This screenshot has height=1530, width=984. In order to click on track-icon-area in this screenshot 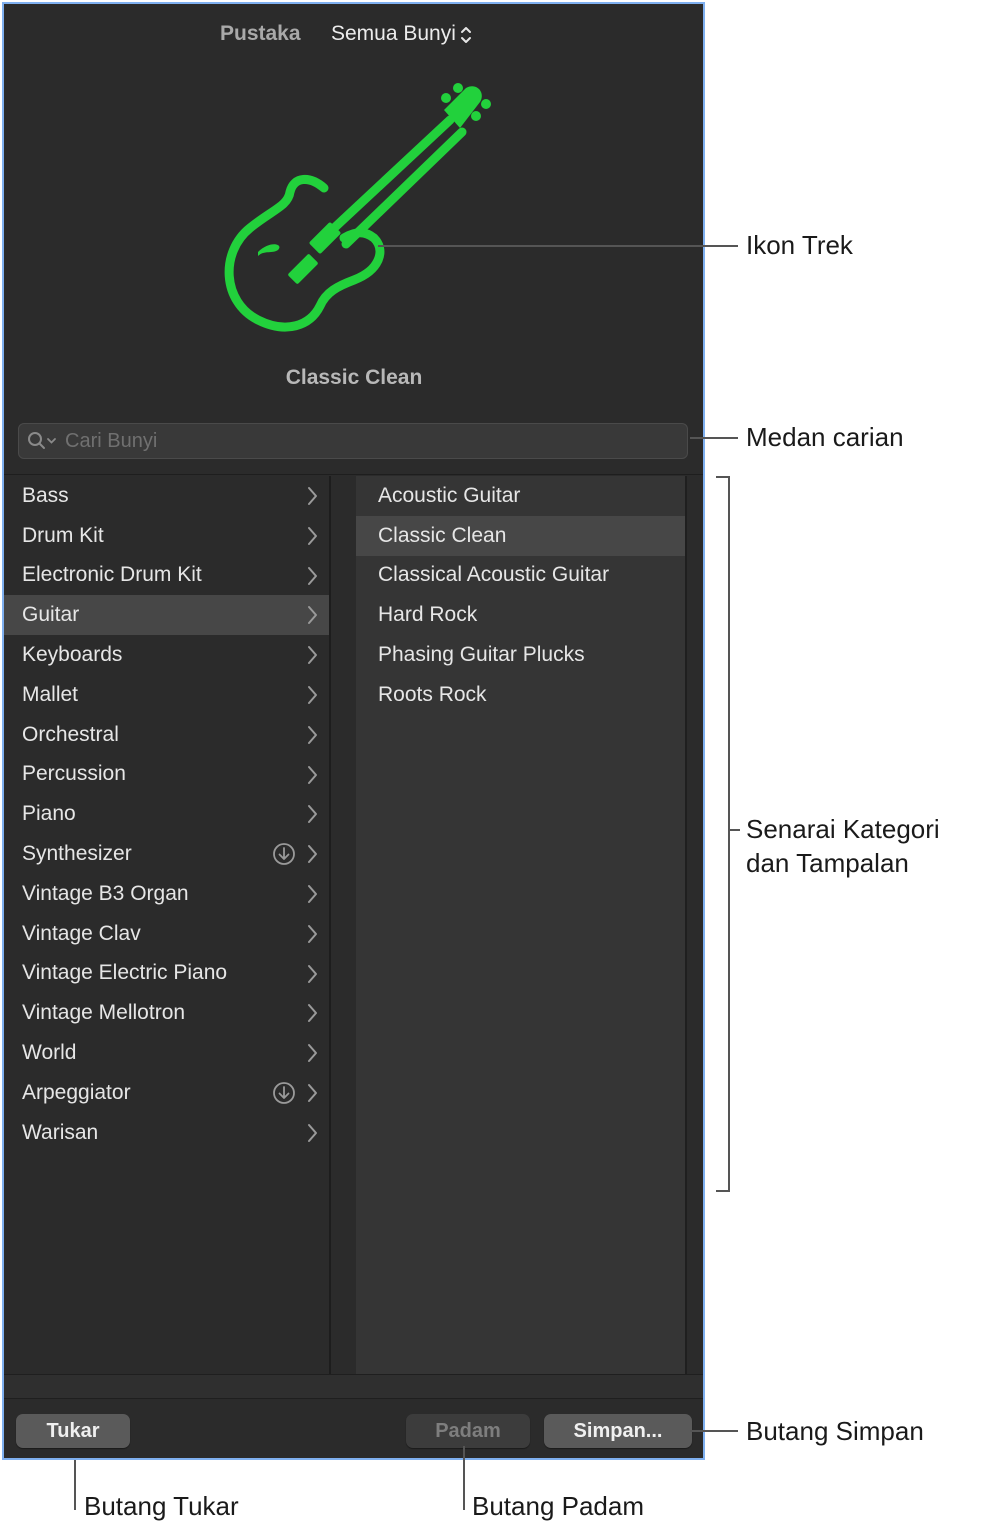, I will do `click(353, 211)`.